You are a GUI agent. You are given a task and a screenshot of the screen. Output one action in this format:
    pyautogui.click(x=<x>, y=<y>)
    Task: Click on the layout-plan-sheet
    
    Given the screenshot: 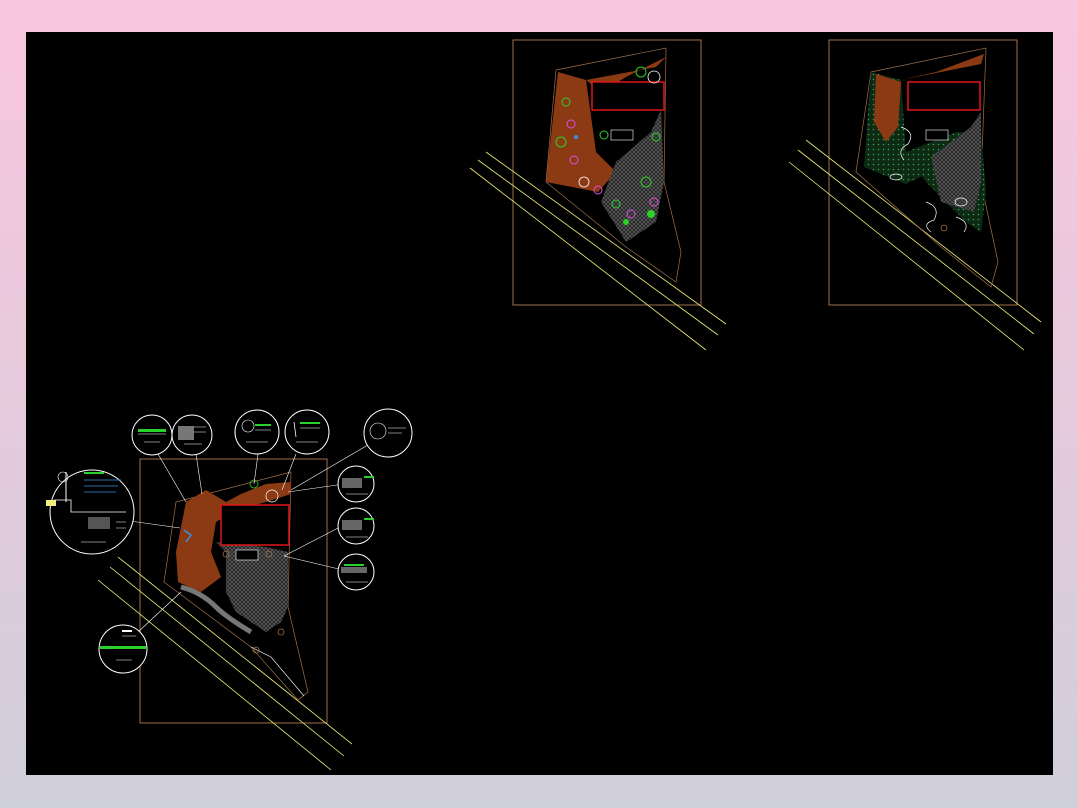 What is the action you would take?
    pyautogui.click(x=915, y=195)
    